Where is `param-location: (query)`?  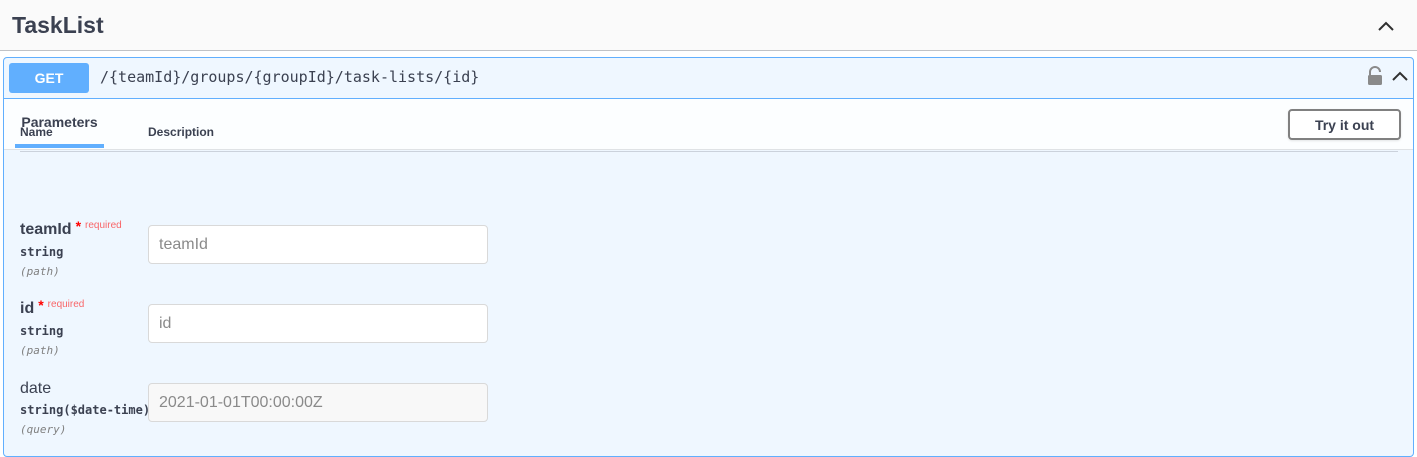 param-location: (query) is located at coordinates (43, 429).